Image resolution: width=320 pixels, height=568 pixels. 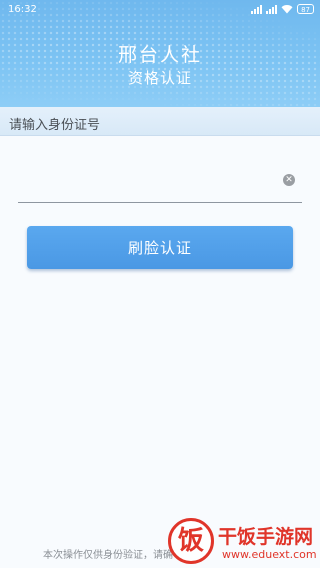 I want to click on status-bar: 16:32 87, so click(x=160, y=10).